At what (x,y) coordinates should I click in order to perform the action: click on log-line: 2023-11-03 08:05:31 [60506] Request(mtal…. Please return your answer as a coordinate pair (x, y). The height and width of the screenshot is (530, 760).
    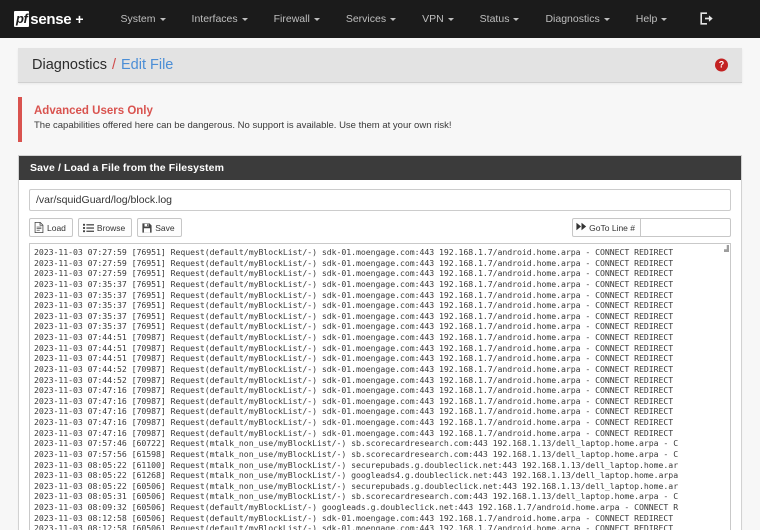
    Looking at the image, I should click on (356, 496).